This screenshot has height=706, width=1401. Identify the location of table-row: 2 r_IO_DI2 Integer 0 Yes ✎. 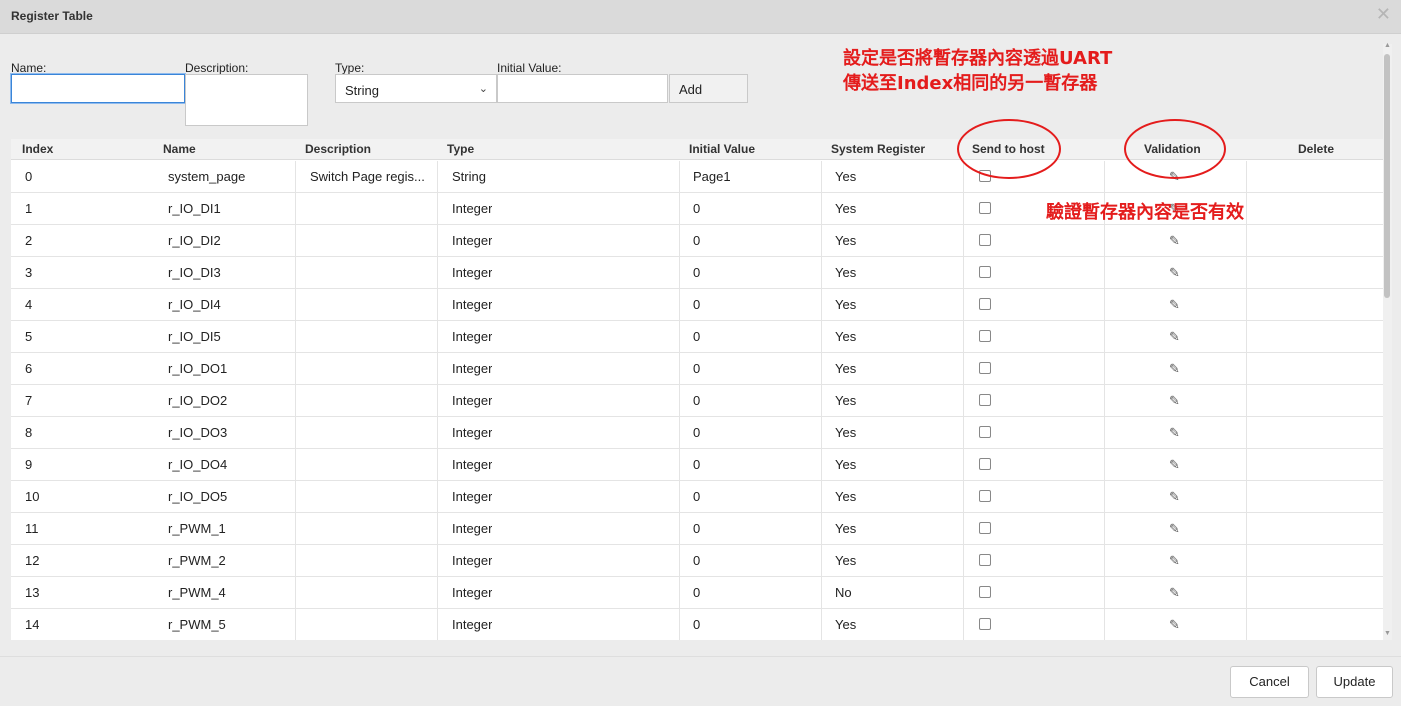
(697, 241).